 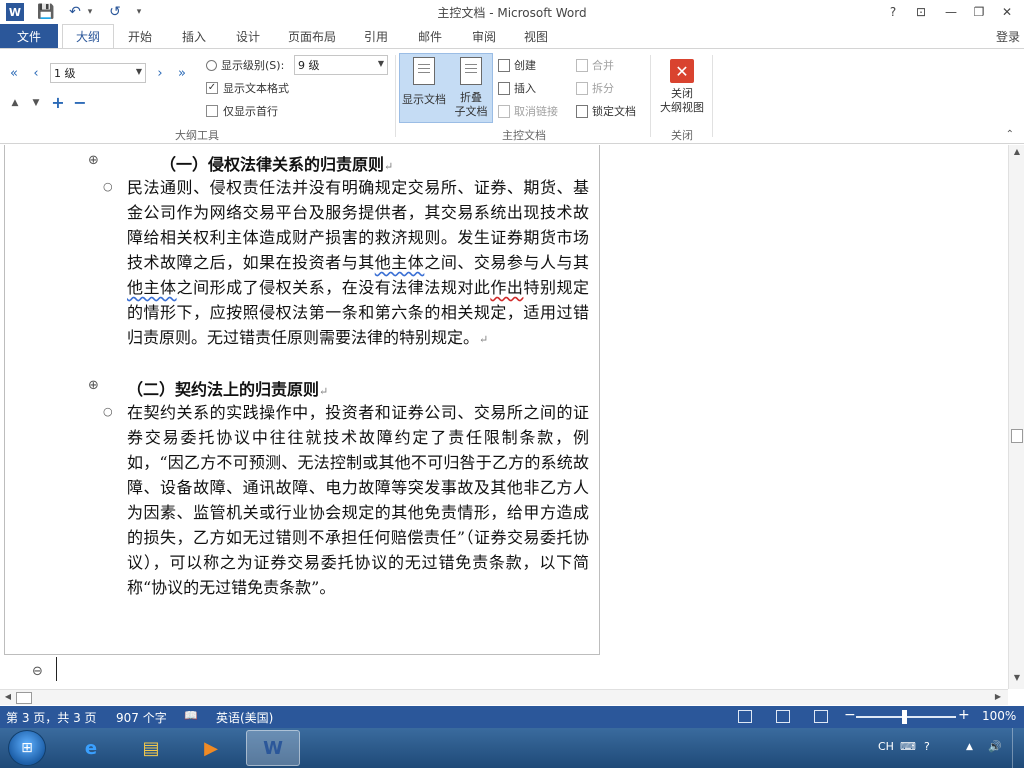 I want to click on language-indicator: 英语(美国), so click(x=244, y=717).